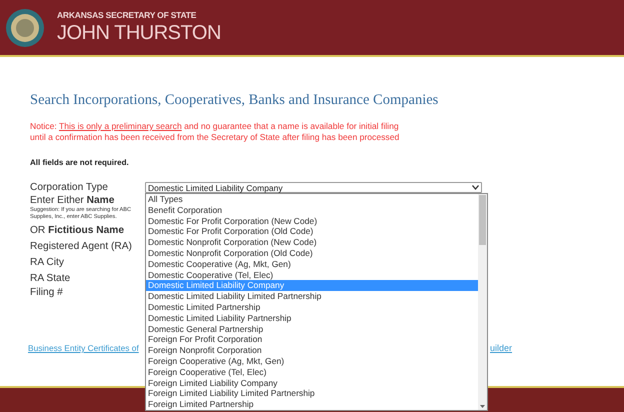  What do you see at coordinates (312, 264) in the screenshot?
I see `dropdown-option: Domestic Cooperative (Ag, Mkt, Gen)` at bounding box center [312, 264].